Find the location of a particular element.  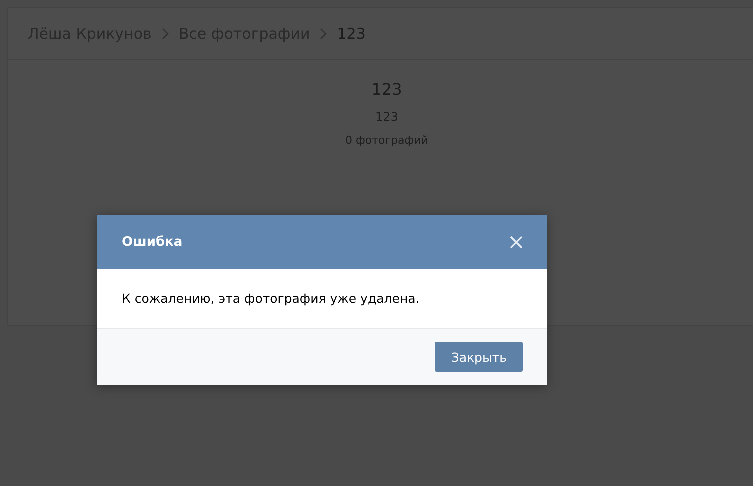

dialog-title: Ошибка is located at coordinates (152, 242).